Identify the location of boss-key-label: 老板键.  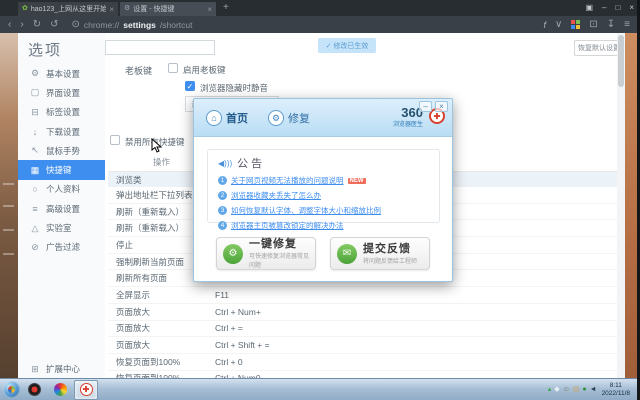
(139, 71).